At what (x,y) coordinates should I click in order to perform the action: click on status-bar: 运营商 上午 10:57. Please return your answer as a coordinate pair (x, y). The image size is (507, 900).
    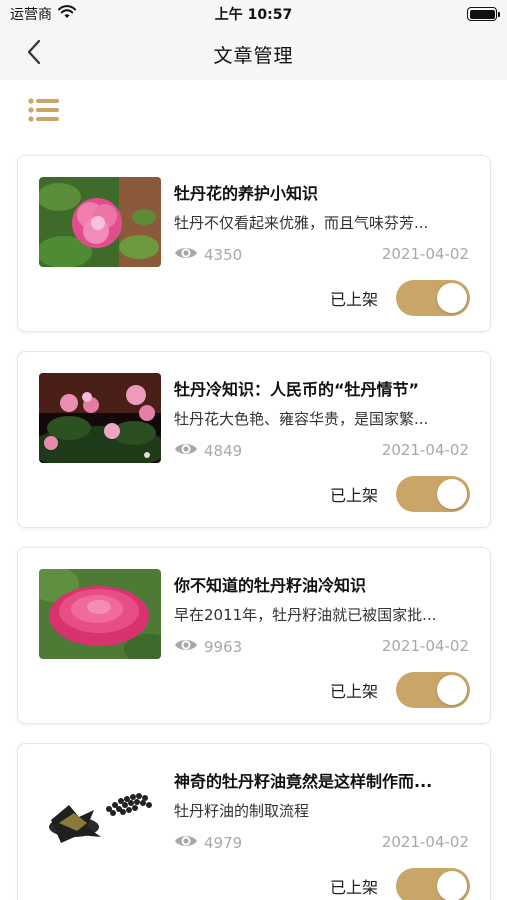
    Looking at the image, I should click on (253, 14).